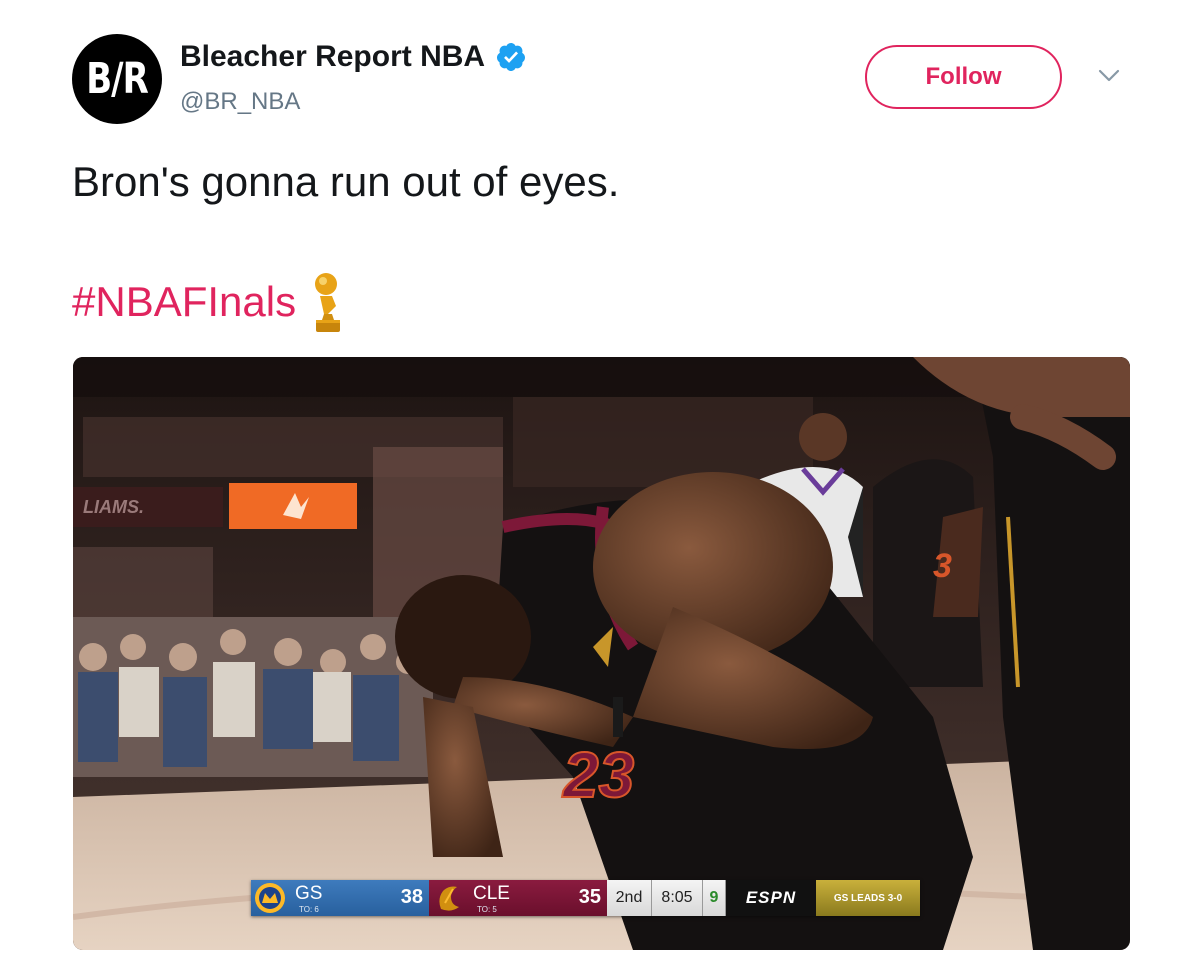  What do you see at coordinates (1109, 76) in the screenshot?
I see `chevron-down-icon` at bounding box center [1109, 76].